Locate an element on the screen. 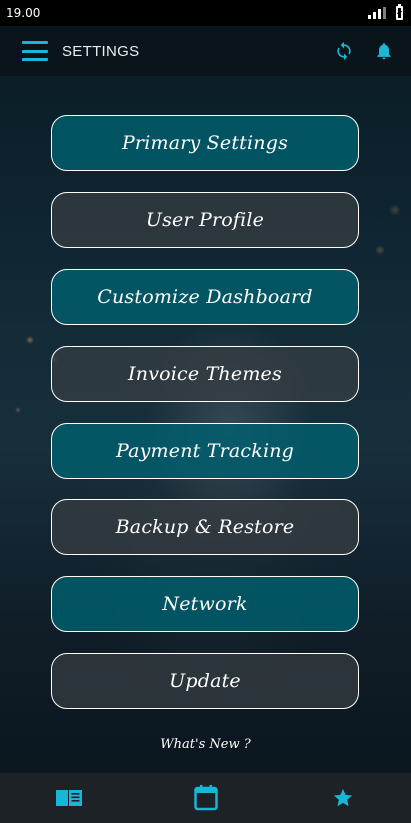  book-icon is located at coordinates (68, 798).